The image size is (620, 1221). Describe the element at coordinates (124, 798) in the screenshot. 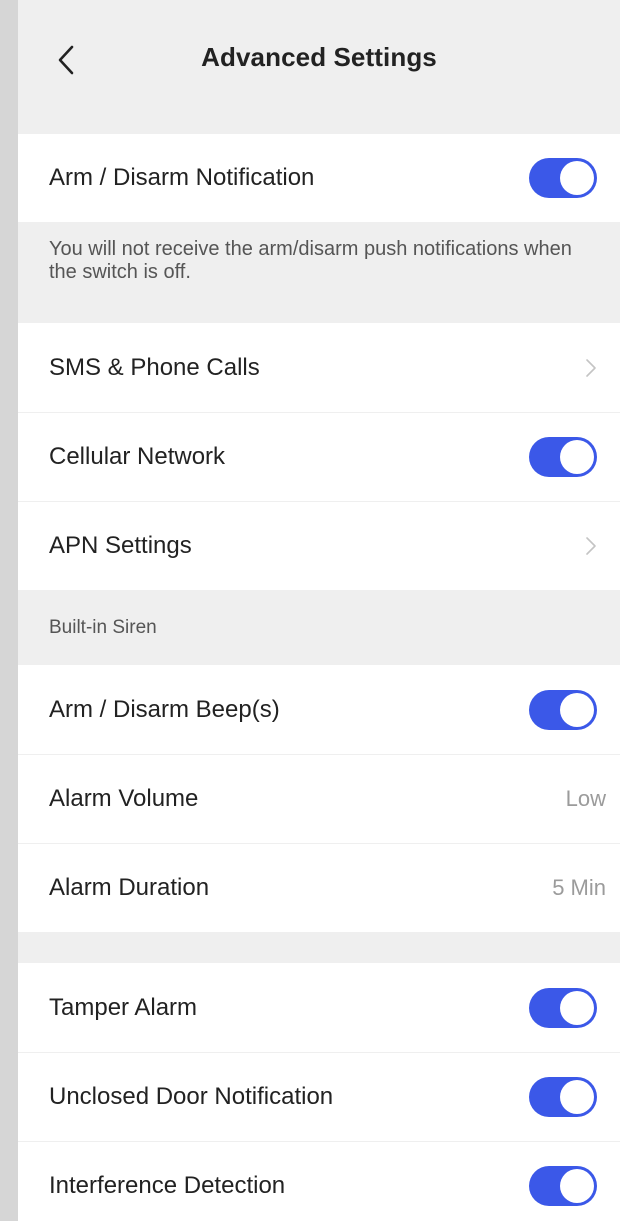

I see `row-label: Alarm Volume` at that location.